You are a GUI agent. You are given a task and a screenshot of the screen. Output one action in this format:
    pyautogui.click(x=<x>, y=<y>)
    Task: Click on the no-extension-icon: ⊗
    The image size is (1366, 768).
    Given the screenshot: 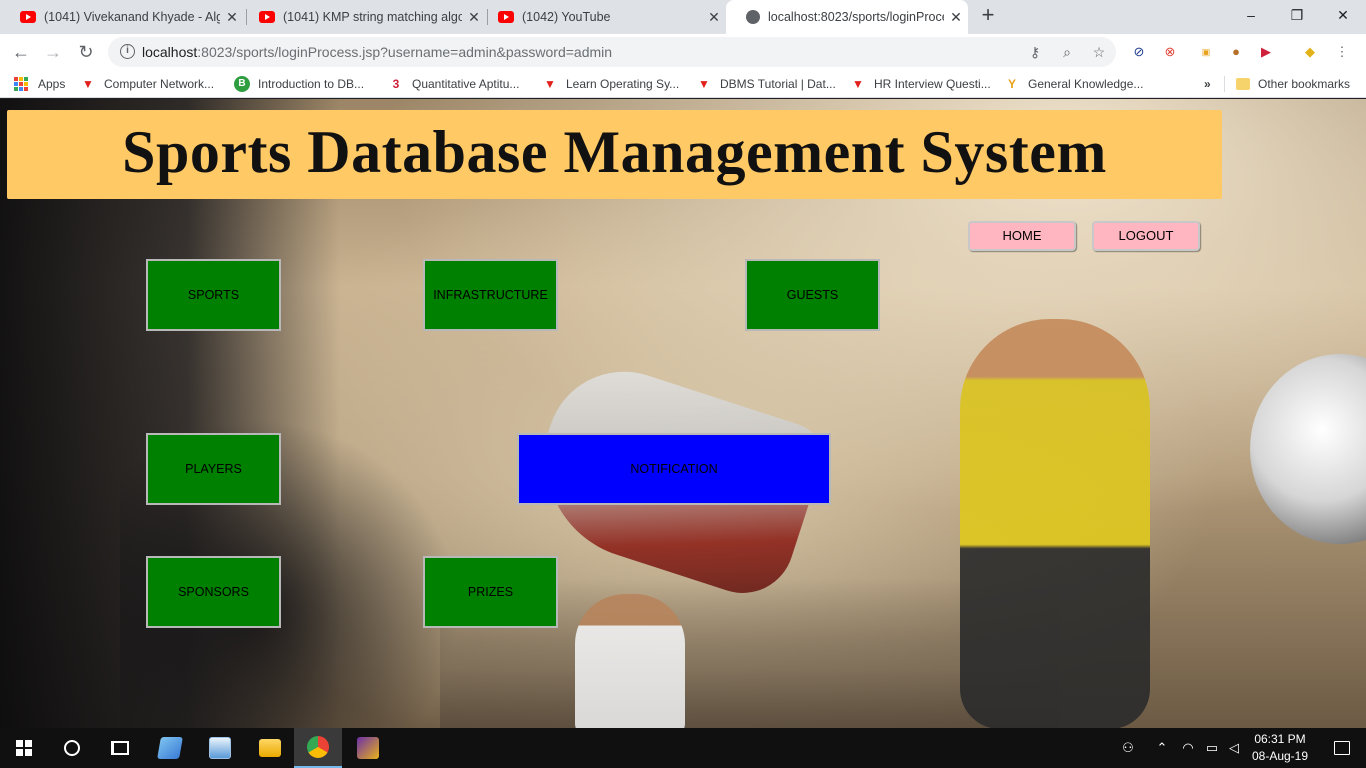 What is the action you would take?
    pyautogui.click(x=1170, y=52)
    